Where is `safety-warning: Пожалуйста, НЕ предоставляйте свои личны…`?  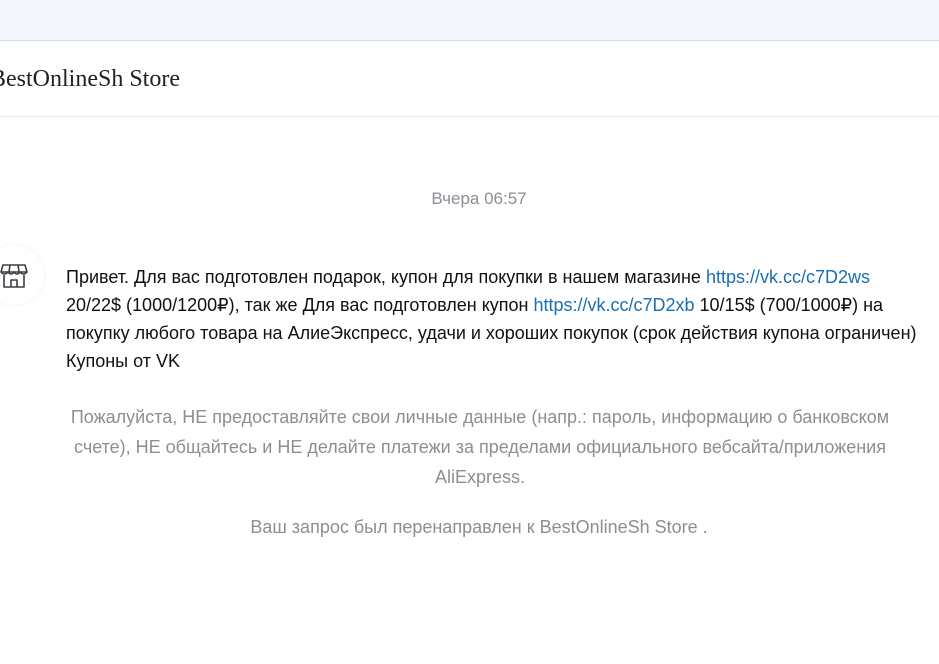 safety-warning: Пожалуйста, НЕ предоставляйте свои личны… is located at coordinates (480, 447).